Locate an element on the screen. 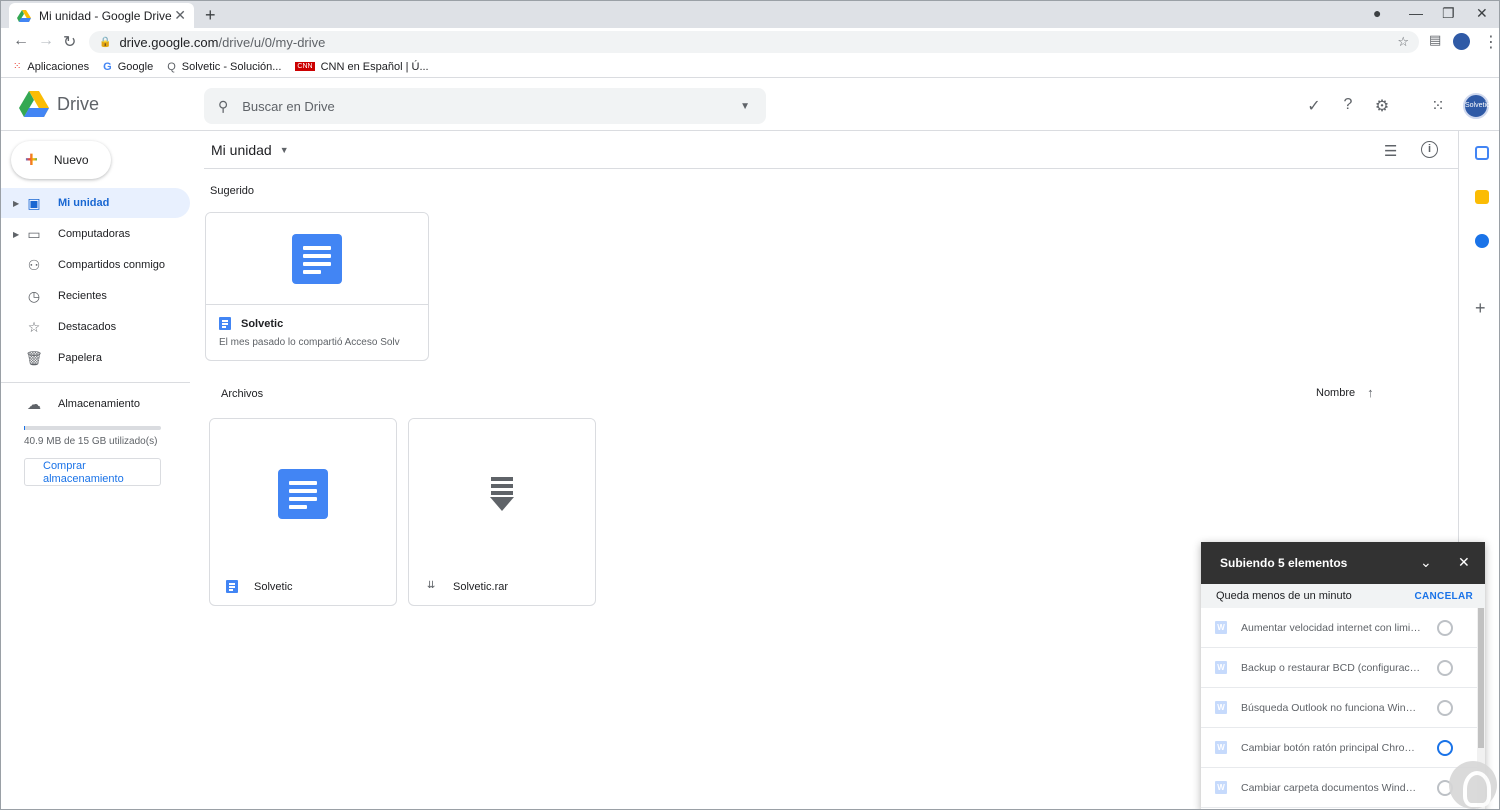  trash-icon: 🗑 is located at coordinates (34, 357).